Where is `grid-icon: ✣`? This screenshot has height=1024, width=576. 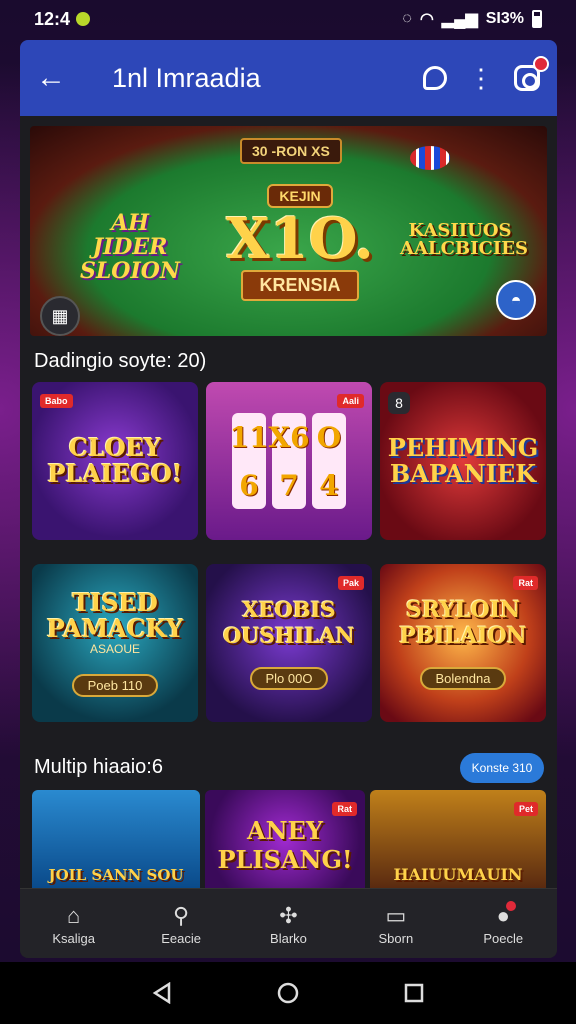 grid-icon: ✣ is located at coordinates (288, 915).